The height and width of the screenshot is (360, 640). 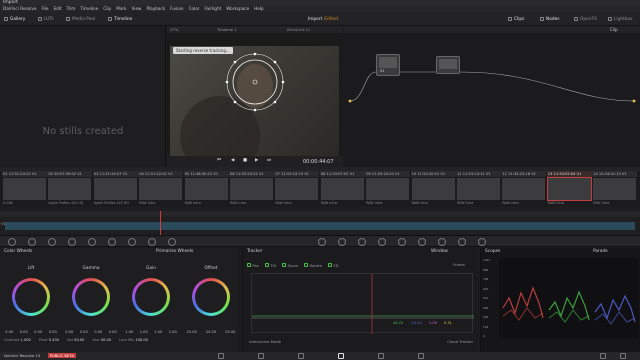 What do you see at coordinates (290, 265) in the screenshot?
I see `tracker-option: Zoom` at bounding box center [290, 265].